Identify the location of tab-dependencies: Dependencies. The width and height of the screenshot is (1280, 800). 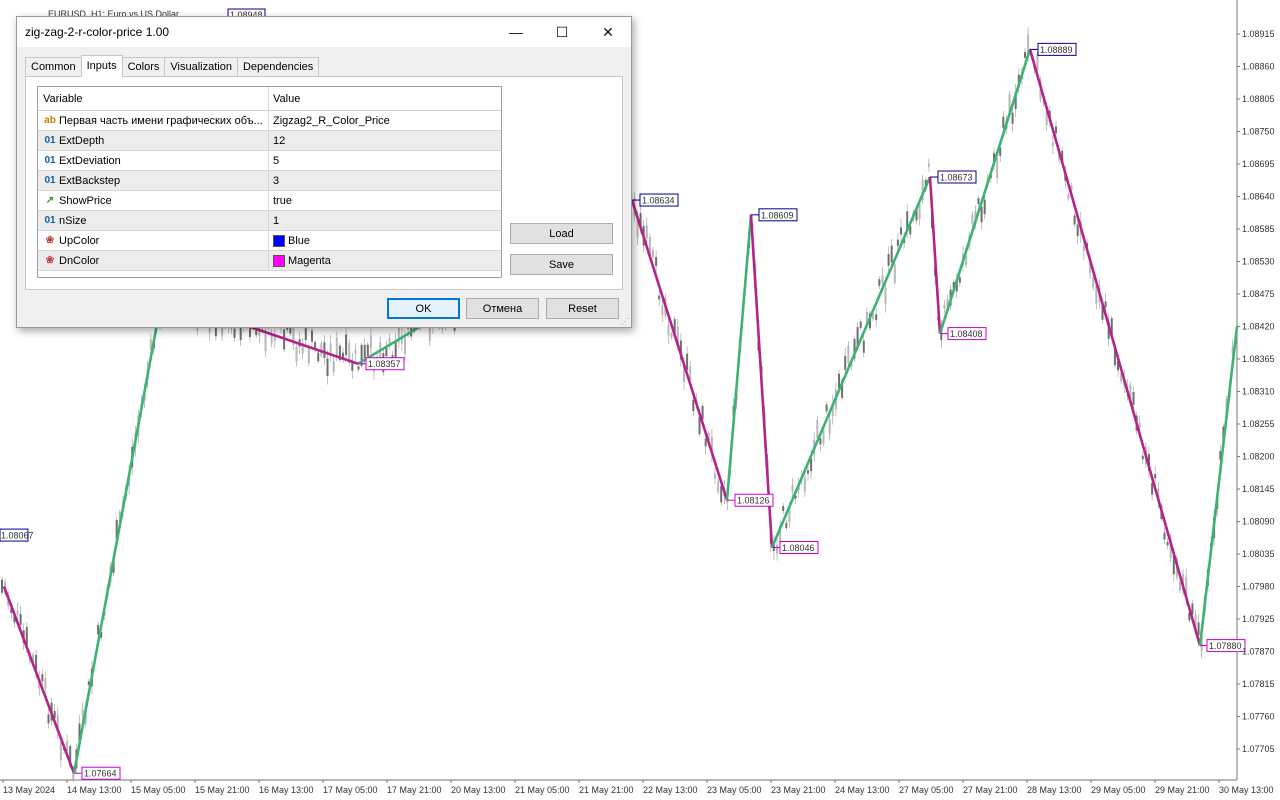
(278, 67).